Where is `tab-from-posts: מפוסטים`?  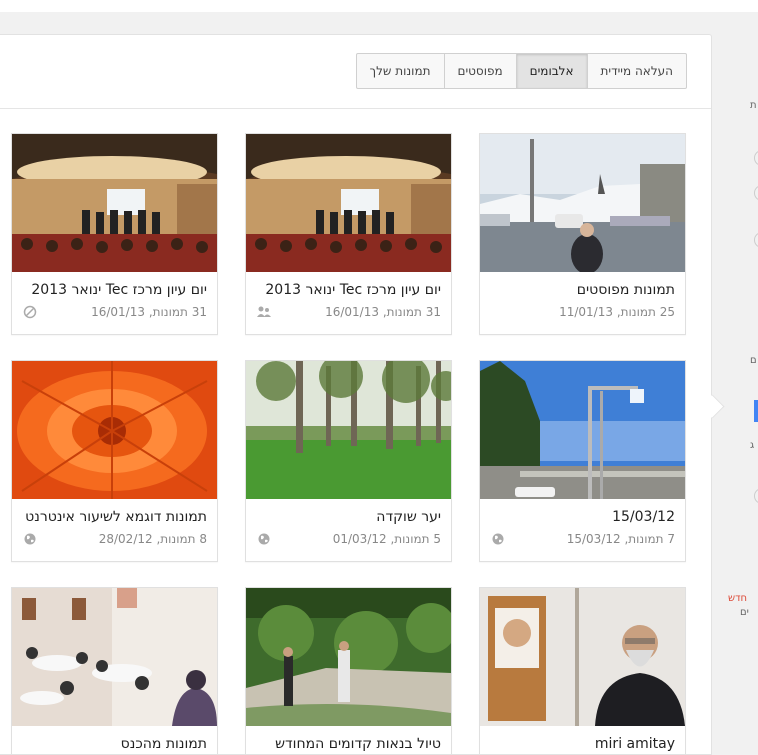
tab-from-posts: מפוסטים is located at coordinates (481, 71).